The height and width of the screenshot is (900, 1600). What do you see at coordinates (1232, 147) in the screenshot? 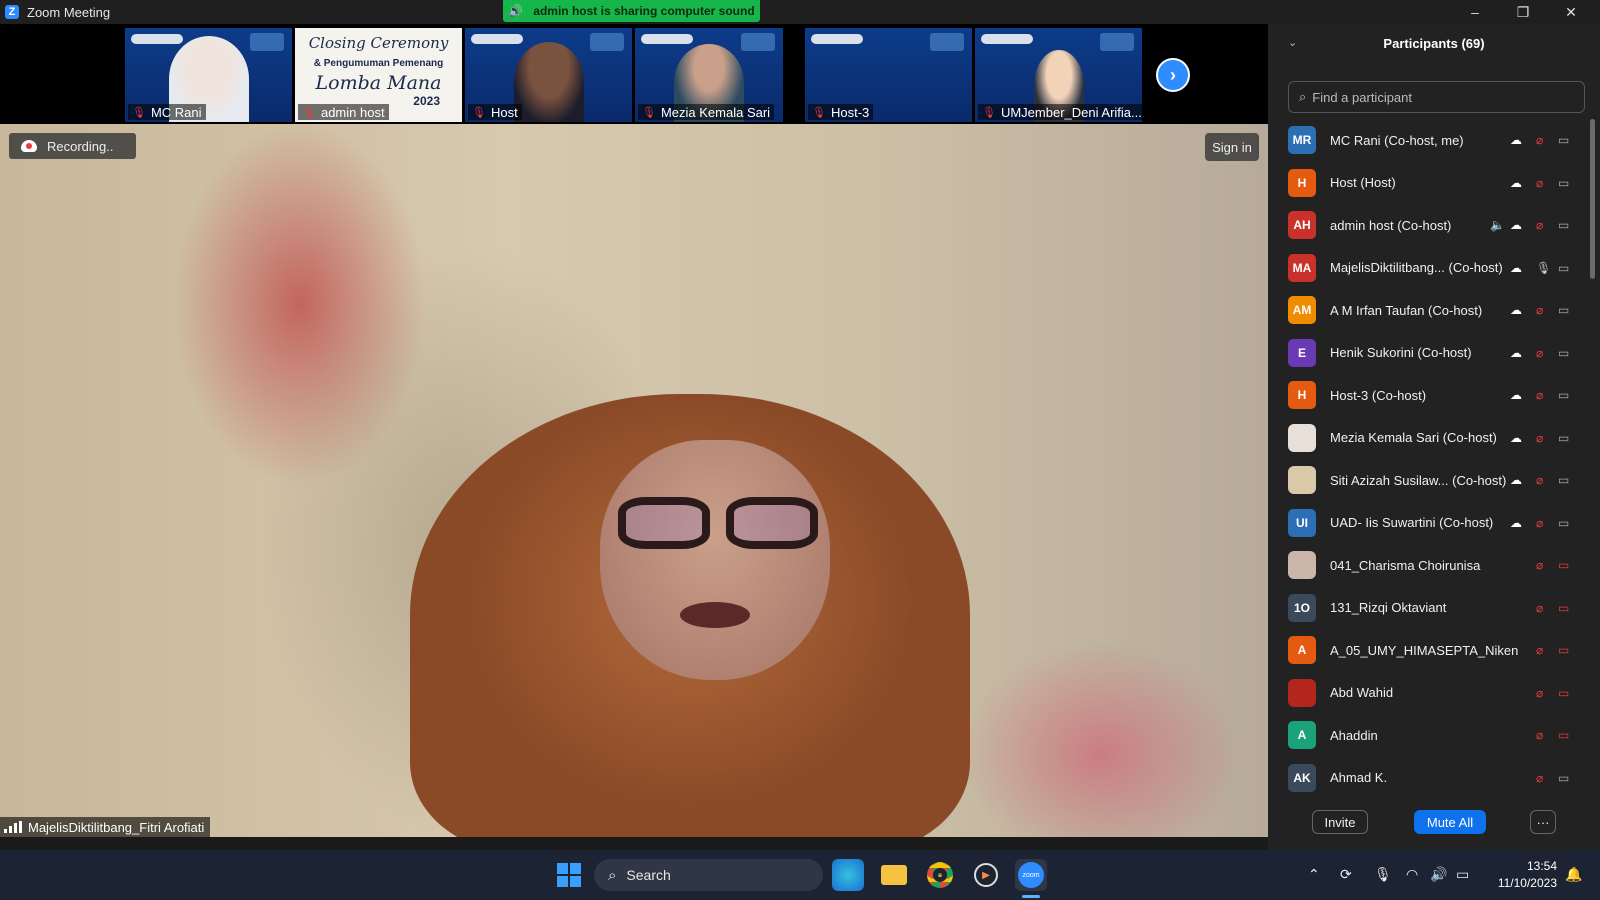
I see `sign-in-button: Sign in` at bounding box center [1232, 147].